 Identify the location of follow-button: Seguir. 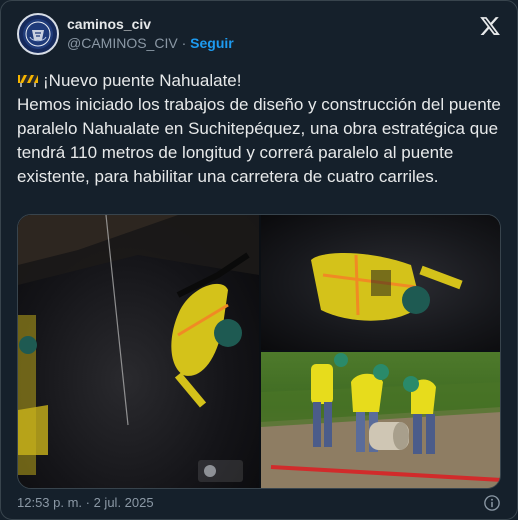
(212, 43).